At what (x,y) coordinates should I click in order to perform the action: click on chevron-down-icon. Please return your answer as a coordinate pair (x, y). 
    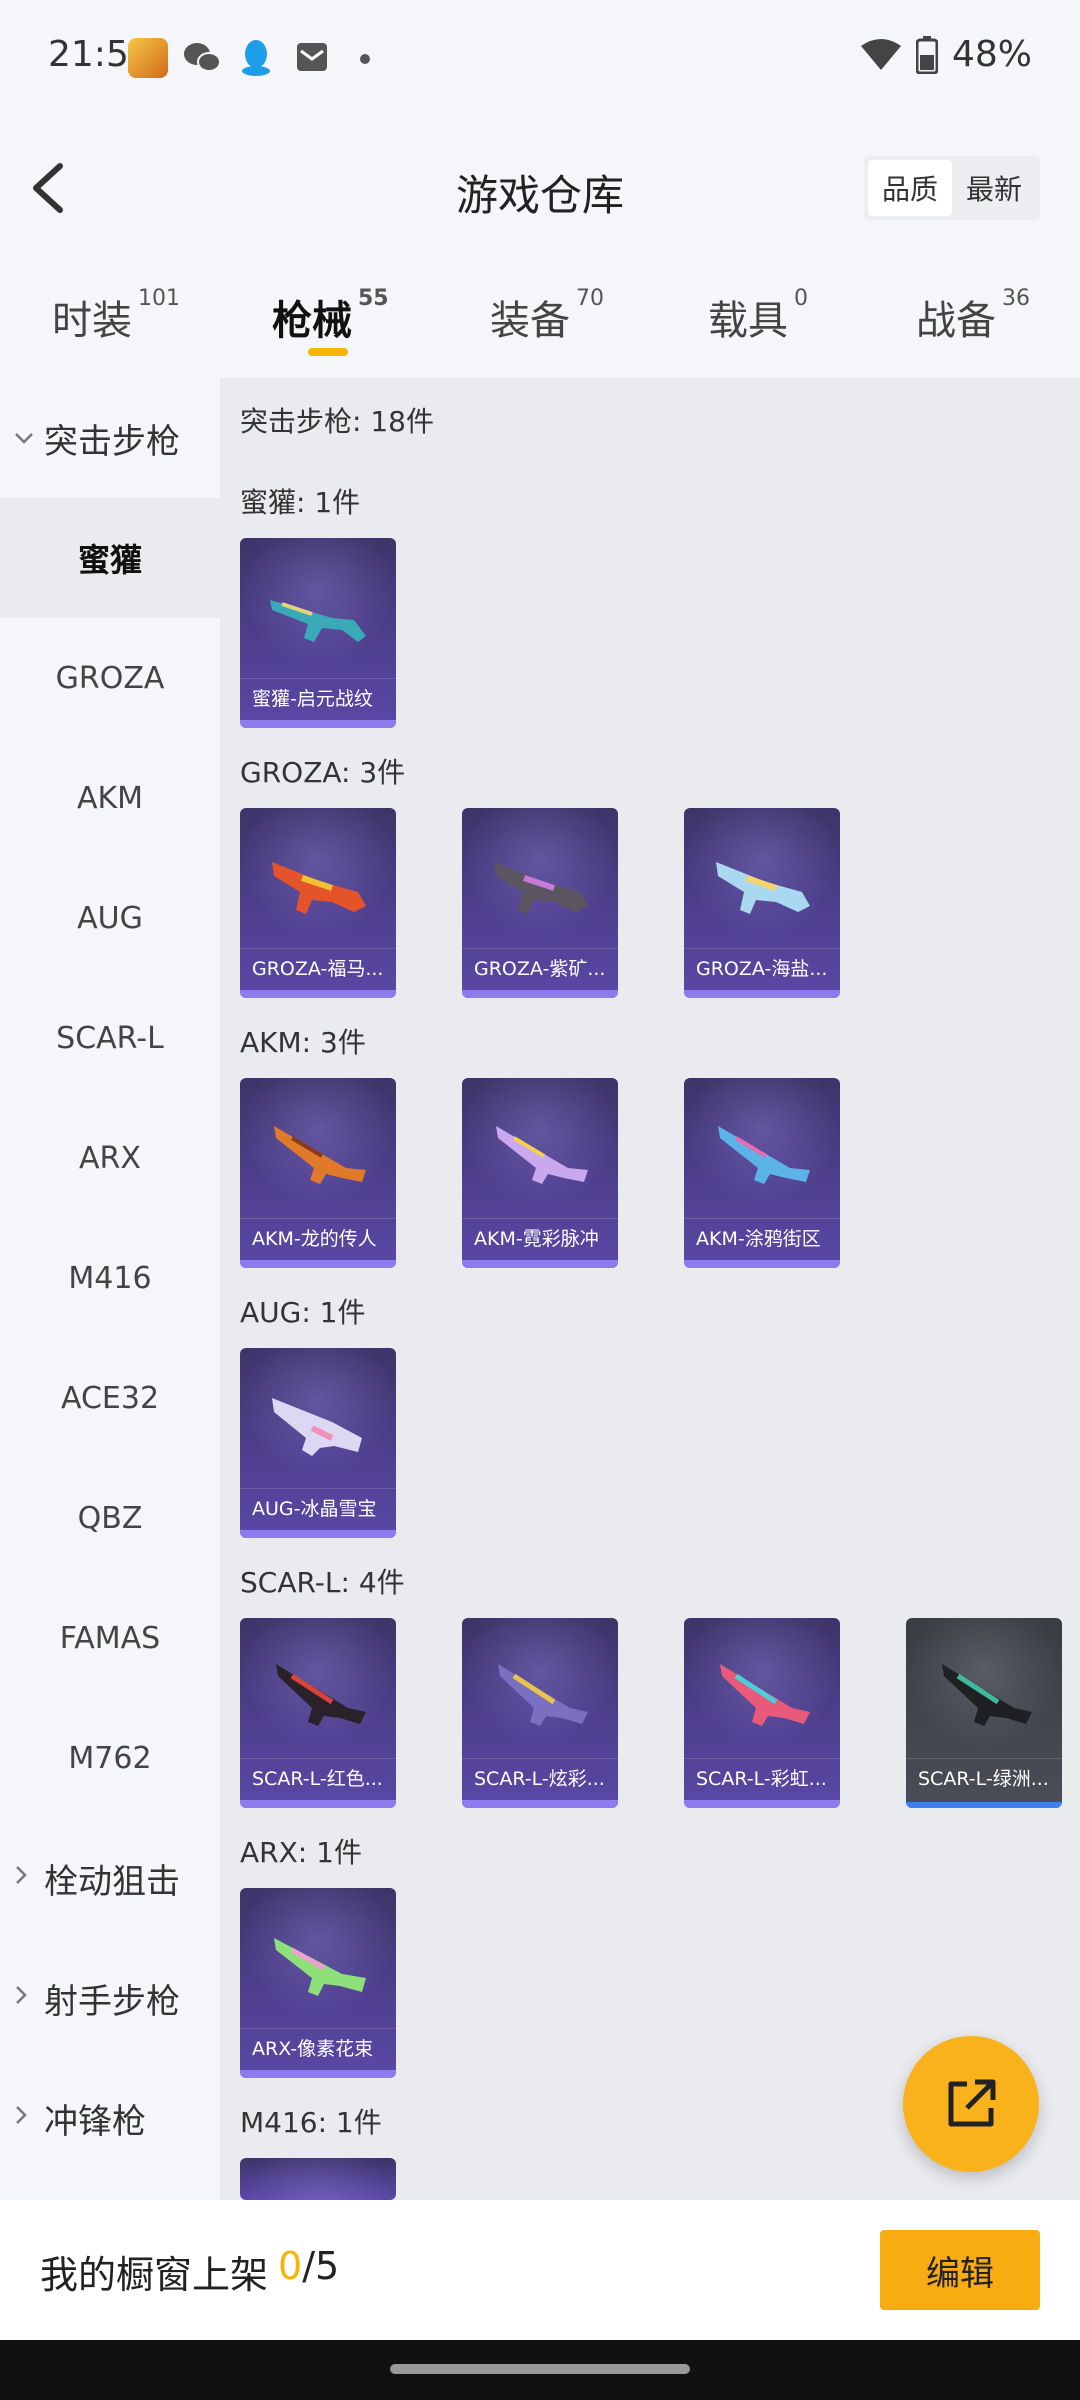
    Looking at the image, I should click on (29, 438).